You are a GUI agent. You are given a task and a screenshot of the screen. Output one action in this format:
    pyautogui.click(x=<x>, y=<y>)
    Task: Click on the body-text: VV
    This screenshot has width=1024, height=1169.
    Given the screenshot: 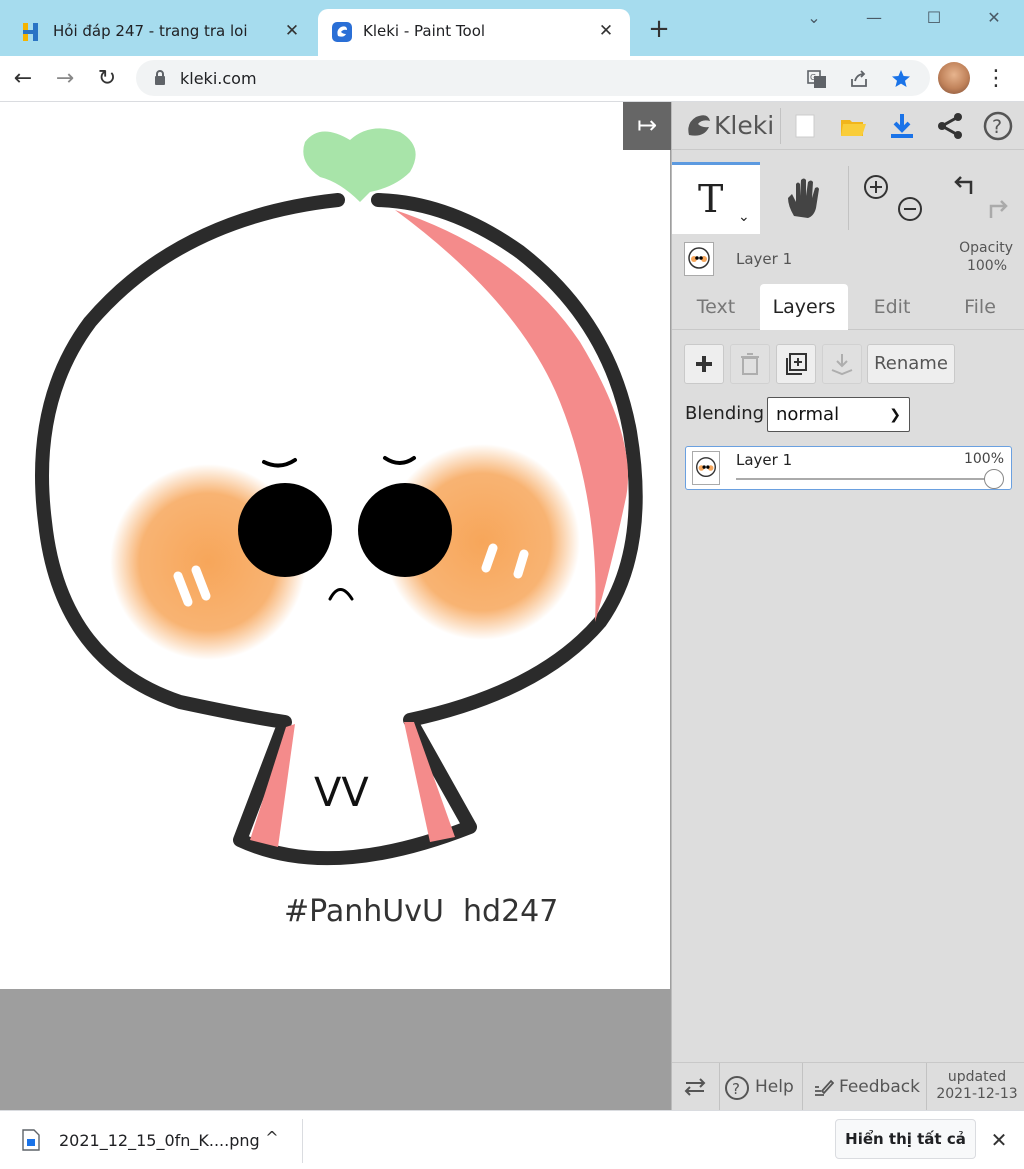 What is the action you would take?
    pyautogui.click(x=341, y=793)
    